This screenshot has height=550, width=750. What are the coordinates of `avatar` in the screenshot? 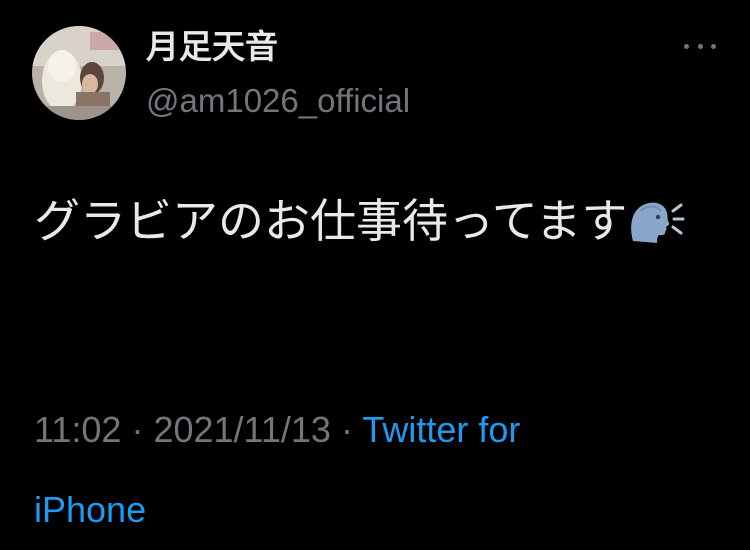 It's located at (79, 73).